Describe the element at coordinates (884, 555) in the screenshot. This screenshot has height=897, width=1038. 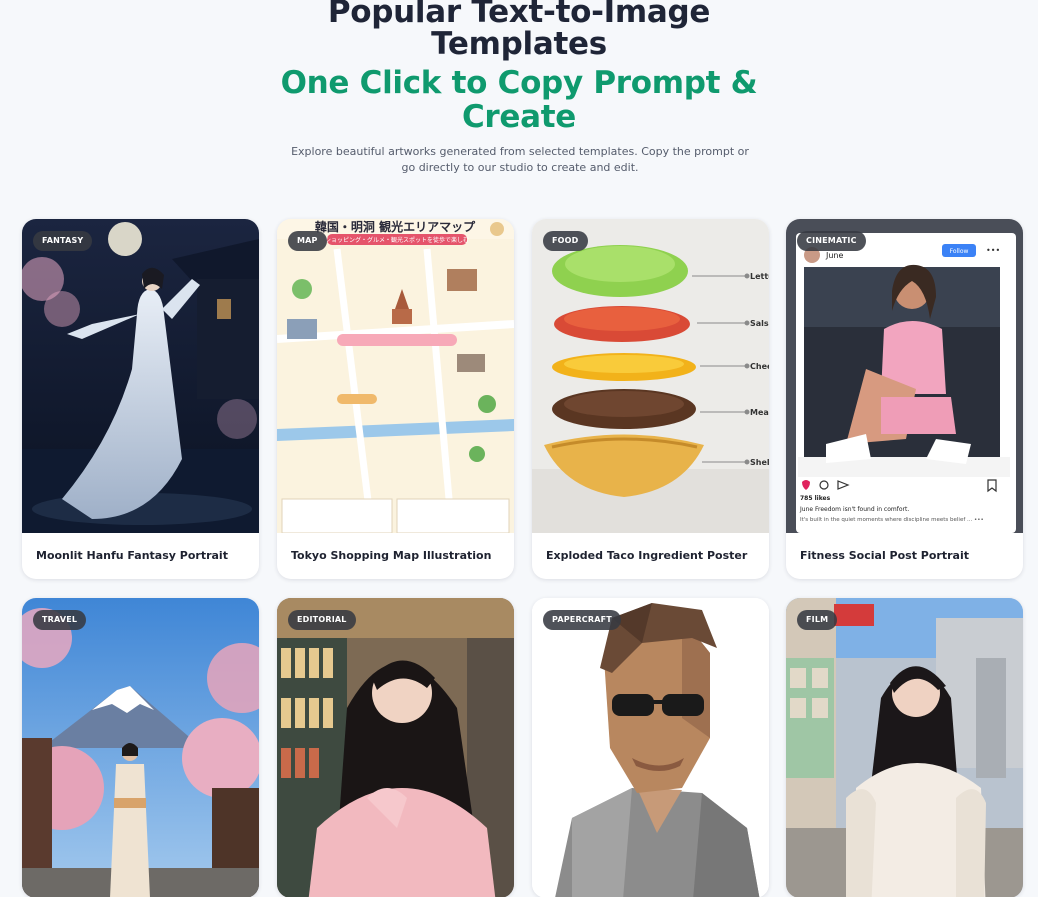
I see `template-title: Fitness Social Post Portrait` at that location.